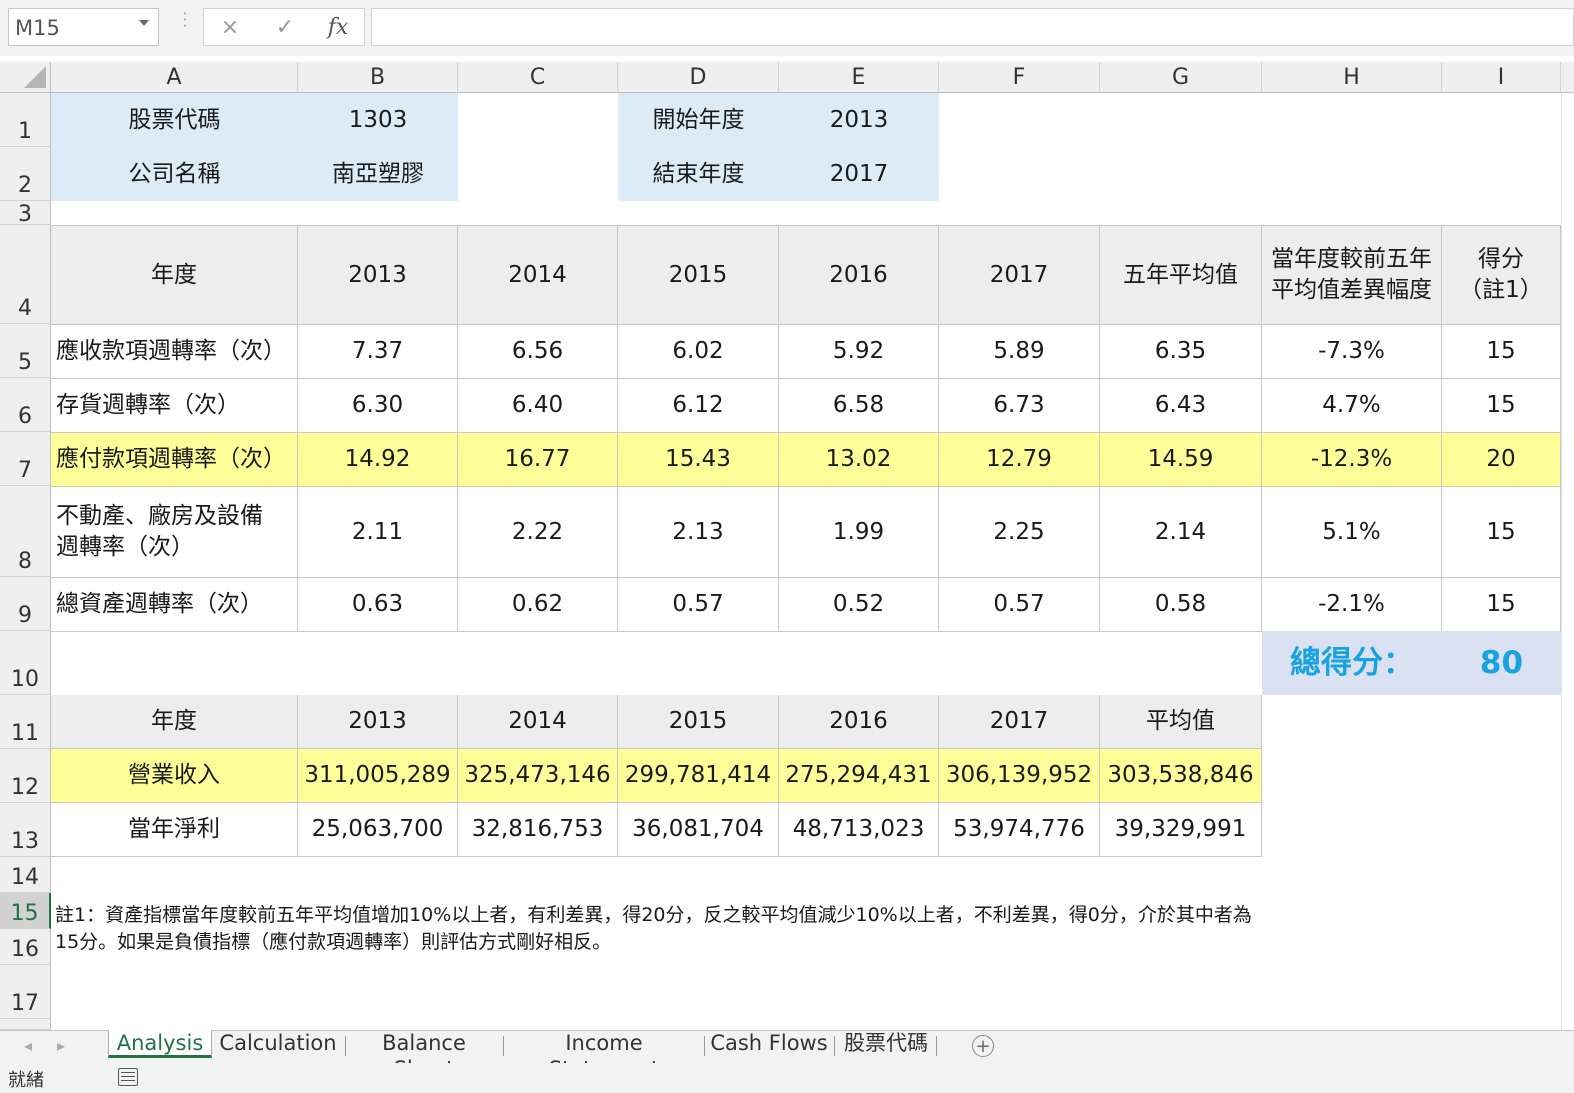 Image resolution: width=1574 pixels, height=1093 pixels. Describe the element at coordinates (1019, 460) in the screenshot. I see `table-cell-y2017: 12.79` at that location.